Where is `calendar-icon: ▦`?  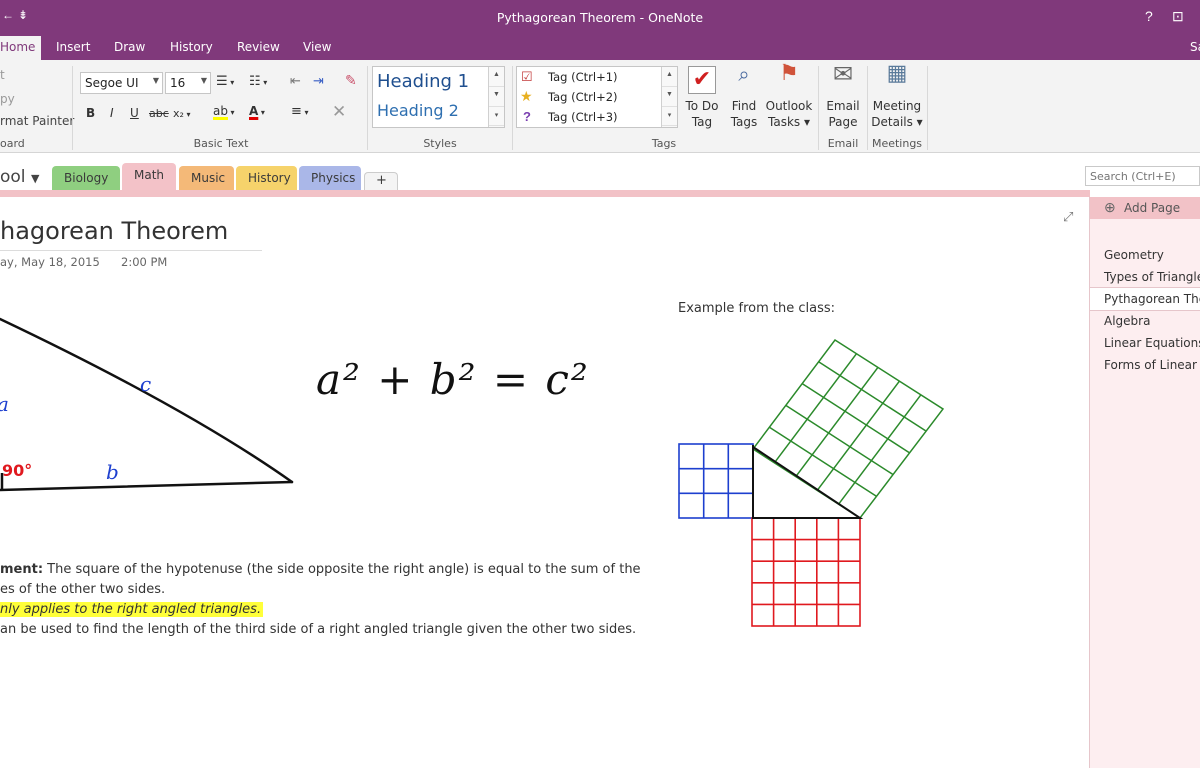 calendar-icon: ▦ is located at coordinates (897, 73).